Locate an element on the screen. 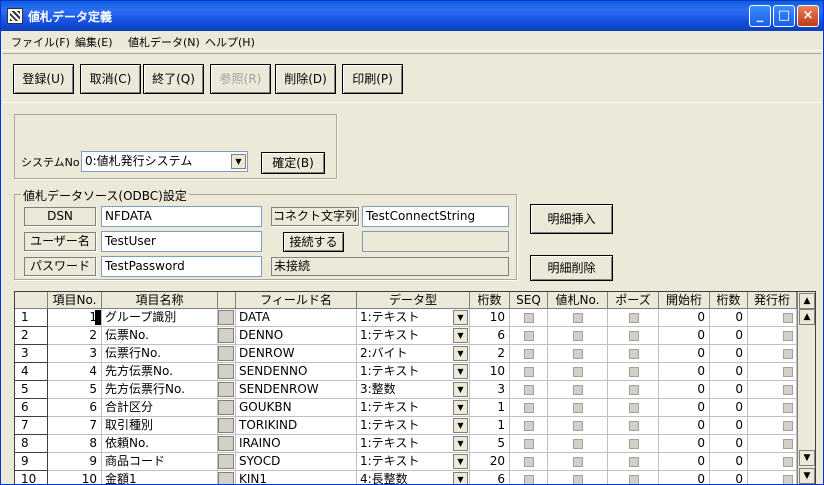  item-name-cell: 商品コード is located at coordinates (160, 462).